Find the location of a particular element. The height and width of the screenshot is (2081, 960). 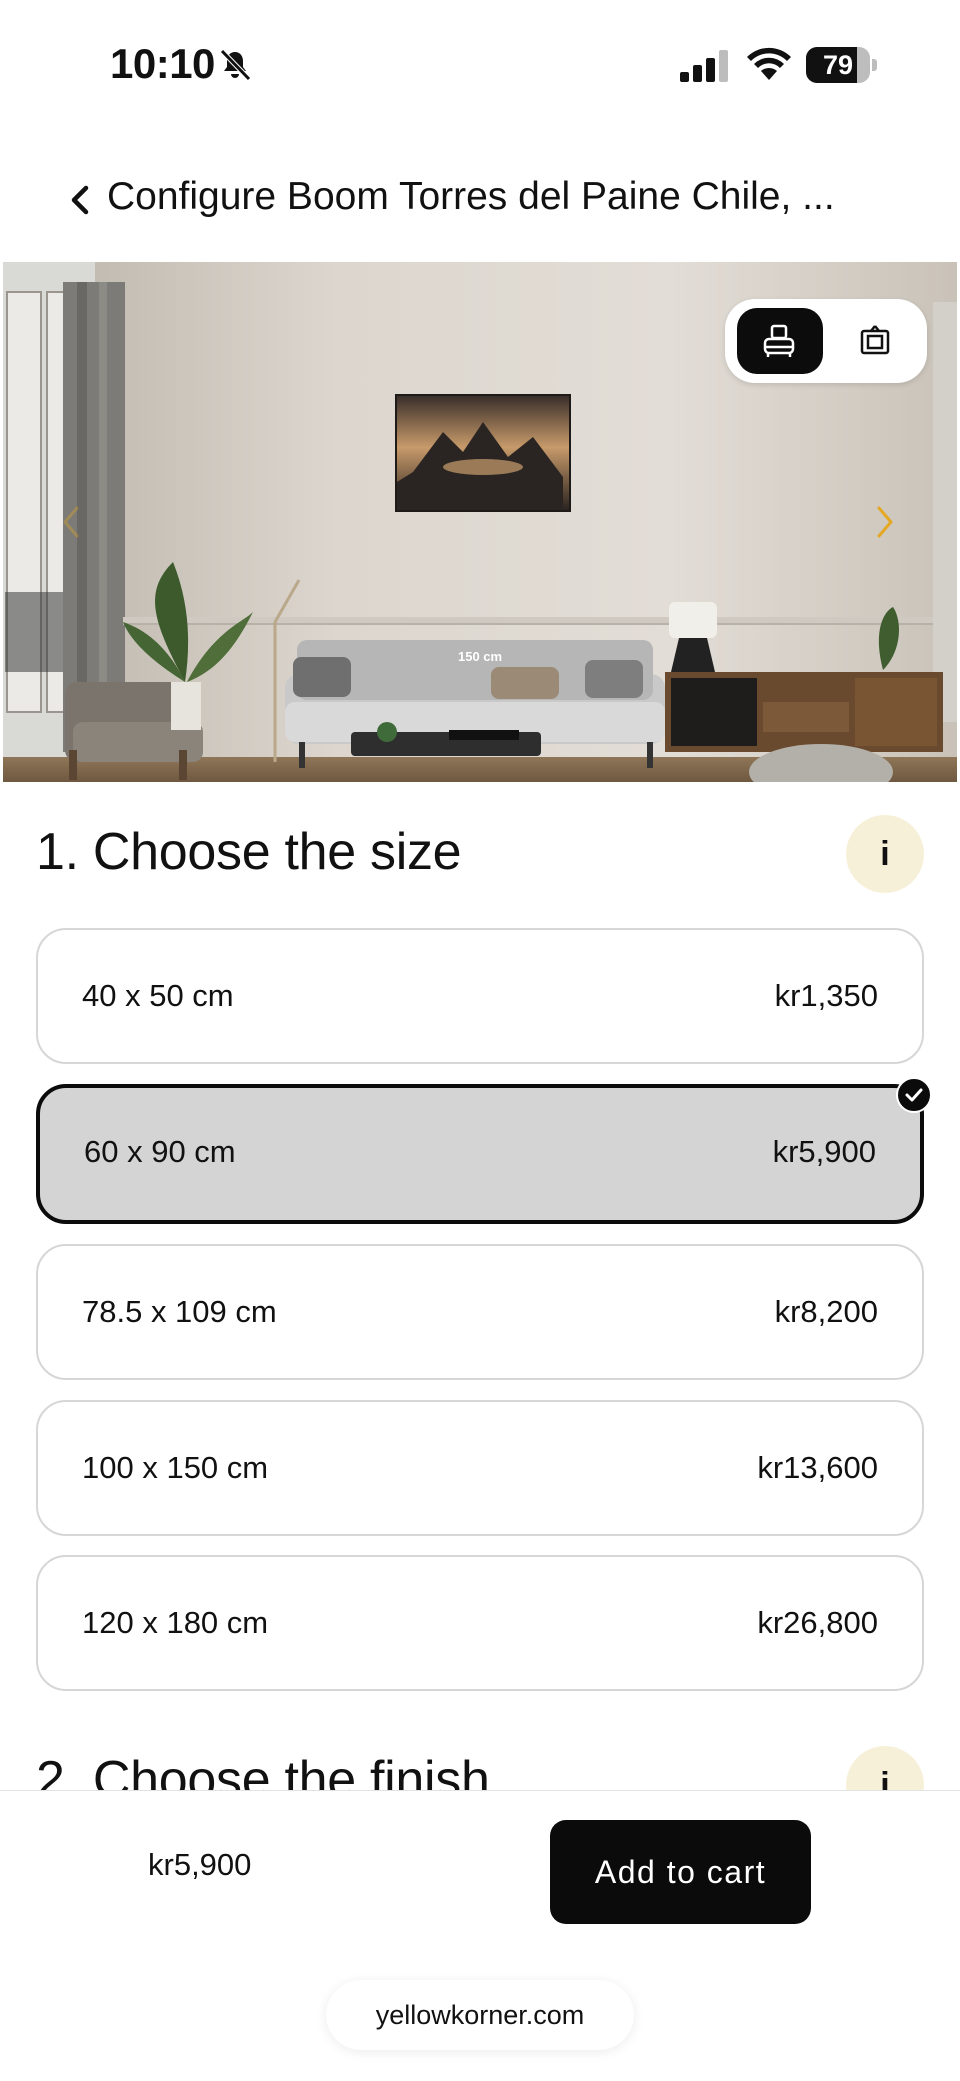

size-option-price: kr26,800 is located at coordinates (817, 1622).